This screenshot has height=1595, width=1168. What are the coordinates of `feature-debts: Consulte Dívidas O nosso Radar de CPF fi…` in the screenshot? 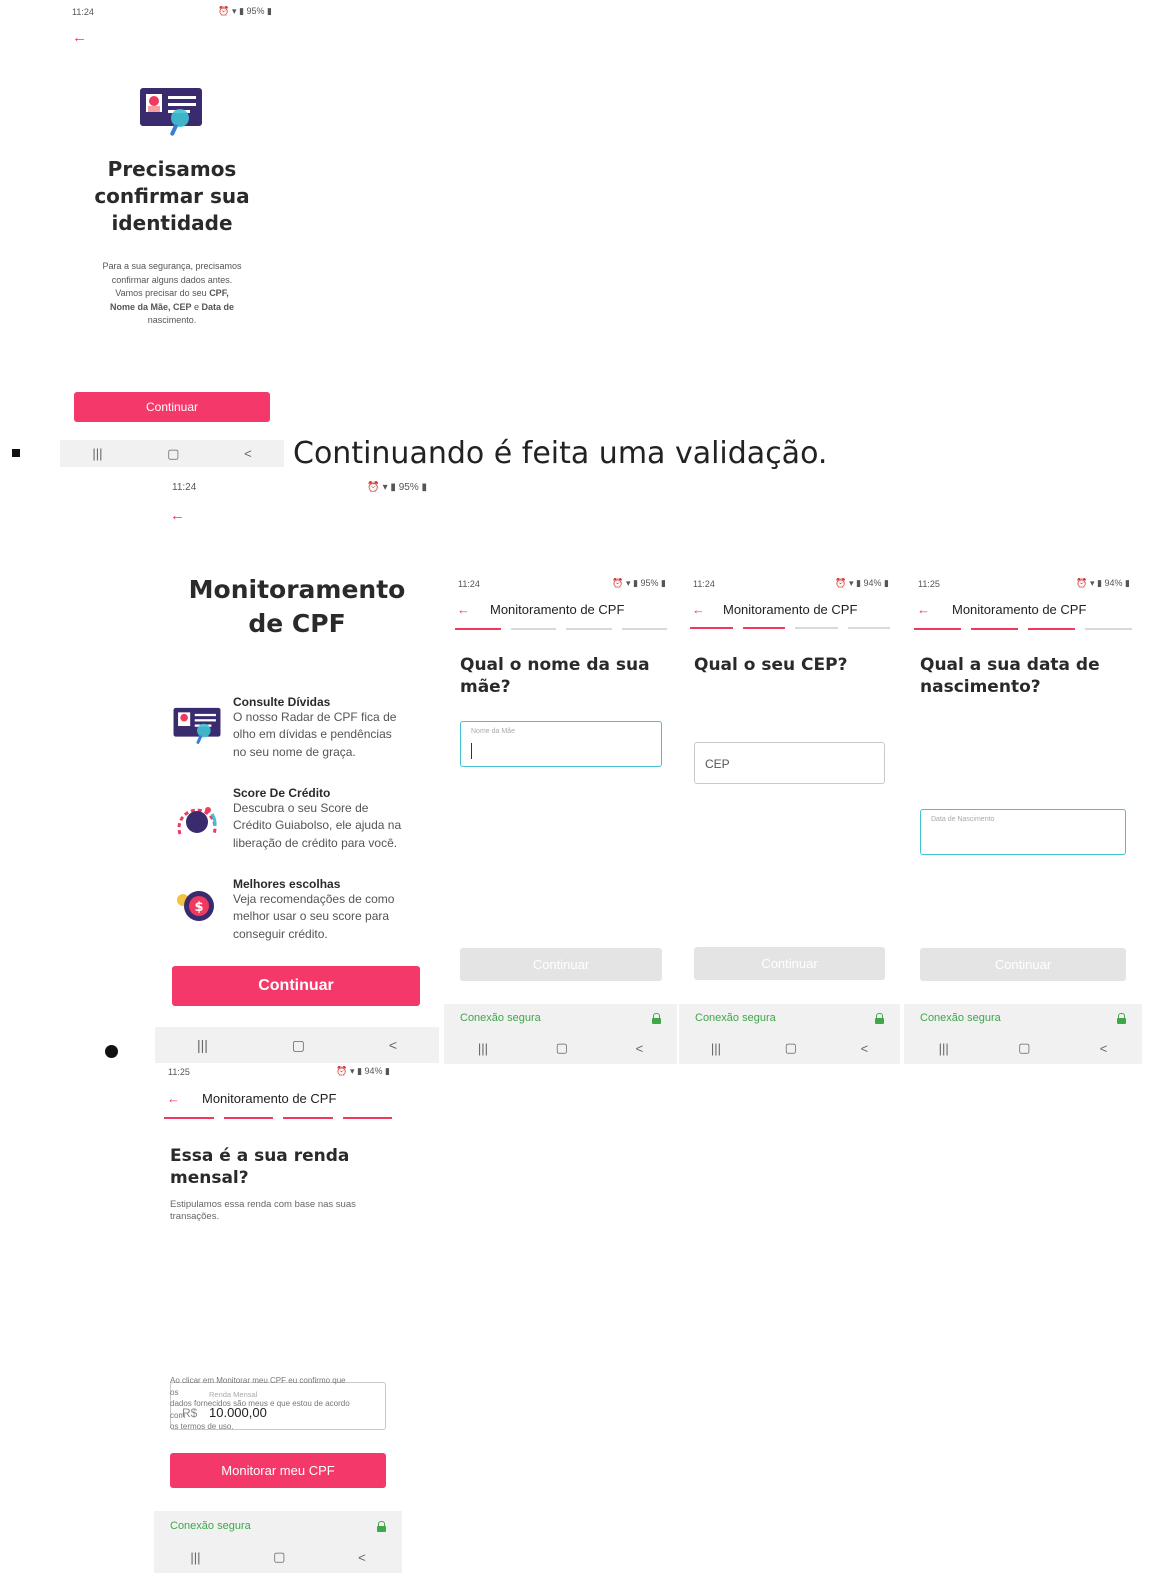 It's located at (328, 728).